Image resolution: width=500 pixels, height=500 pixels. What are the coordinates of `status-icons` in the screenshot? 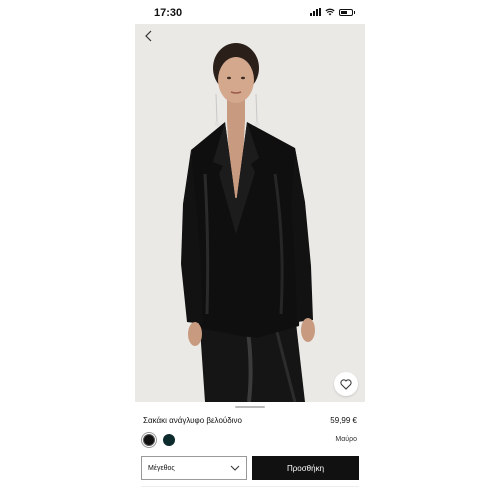 It's located at (332, 12).